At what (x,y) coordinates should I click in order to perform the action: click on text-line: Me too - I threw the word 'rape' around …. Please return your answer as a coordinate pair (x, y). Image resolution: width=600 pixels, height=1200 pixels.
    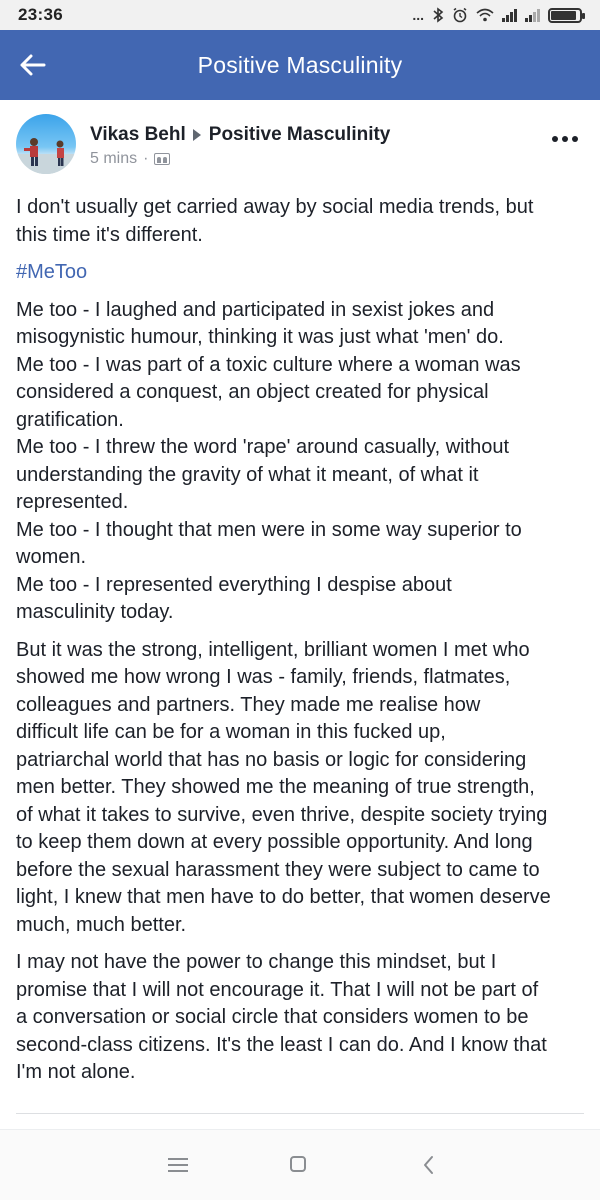
    Looking at the image, I should click on (263, 447).